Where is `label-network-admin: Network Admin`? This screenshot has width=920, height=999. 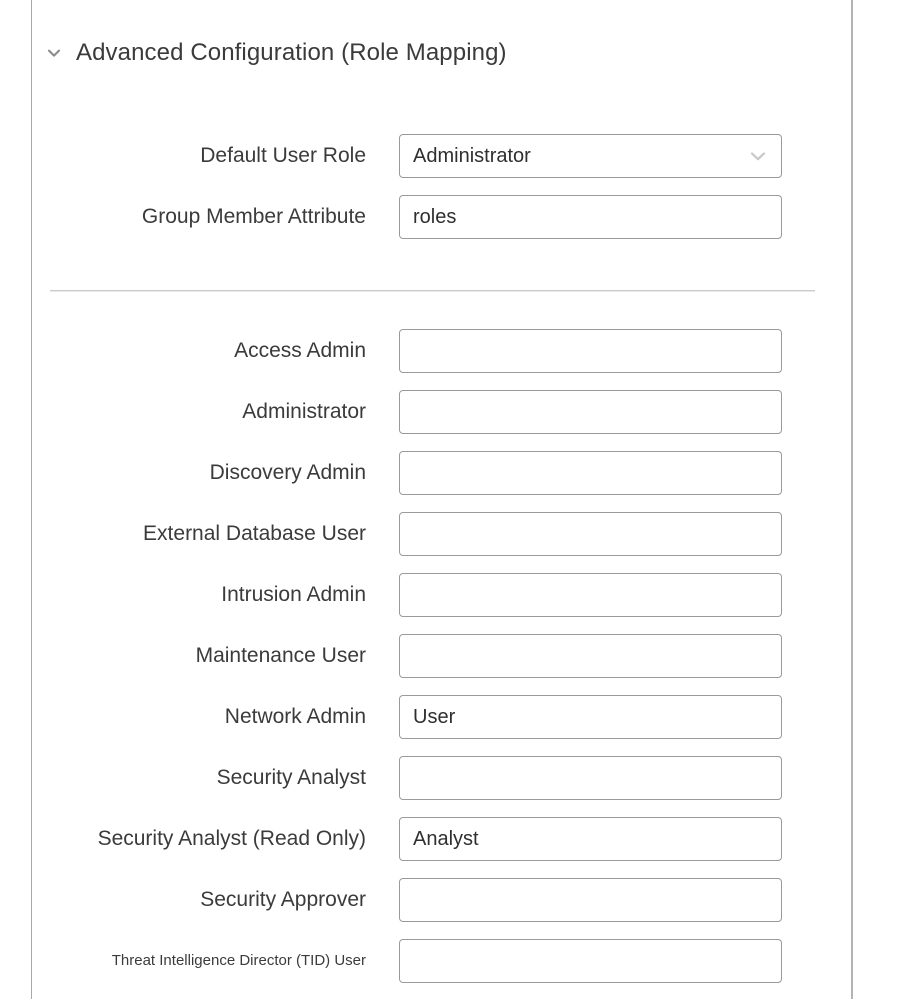 label-network-admin: Network Admin is located at coordinates (295, 717).